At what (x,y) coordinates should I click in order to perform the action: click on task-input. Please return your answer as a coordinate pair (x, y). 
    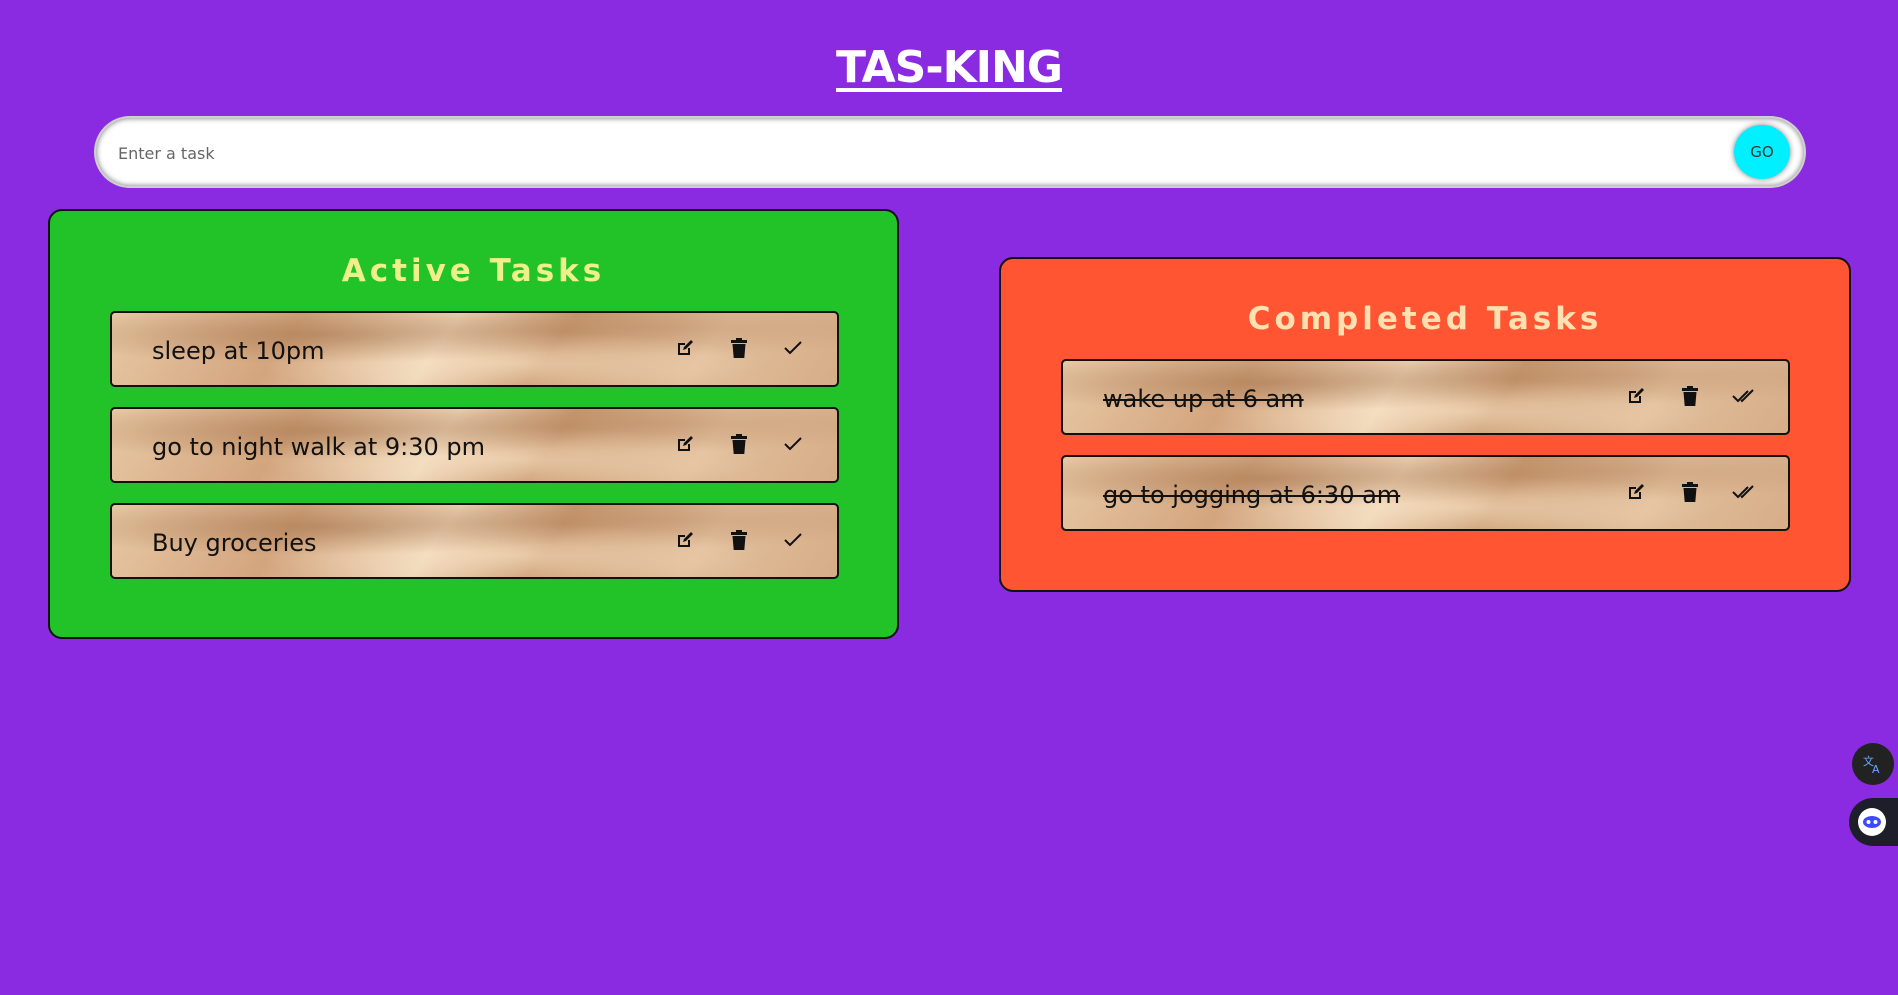
    Looking at the image, I should click on (908, 153).